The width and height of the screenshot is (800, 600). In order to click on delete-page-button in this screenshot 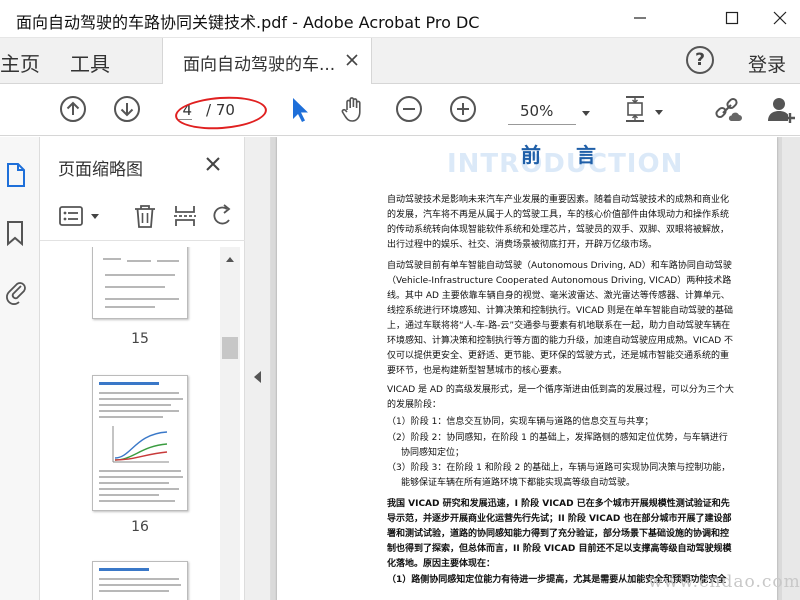, I will do `click(145, 216)`.